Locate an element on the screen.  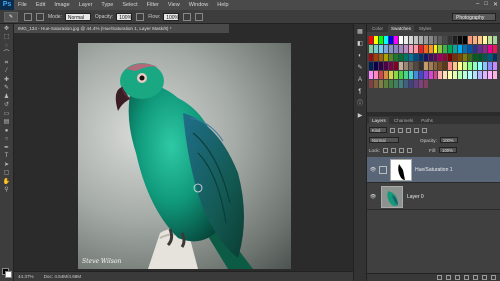
brush-presets-icon: ✎ is located at coordinates (360, 68).